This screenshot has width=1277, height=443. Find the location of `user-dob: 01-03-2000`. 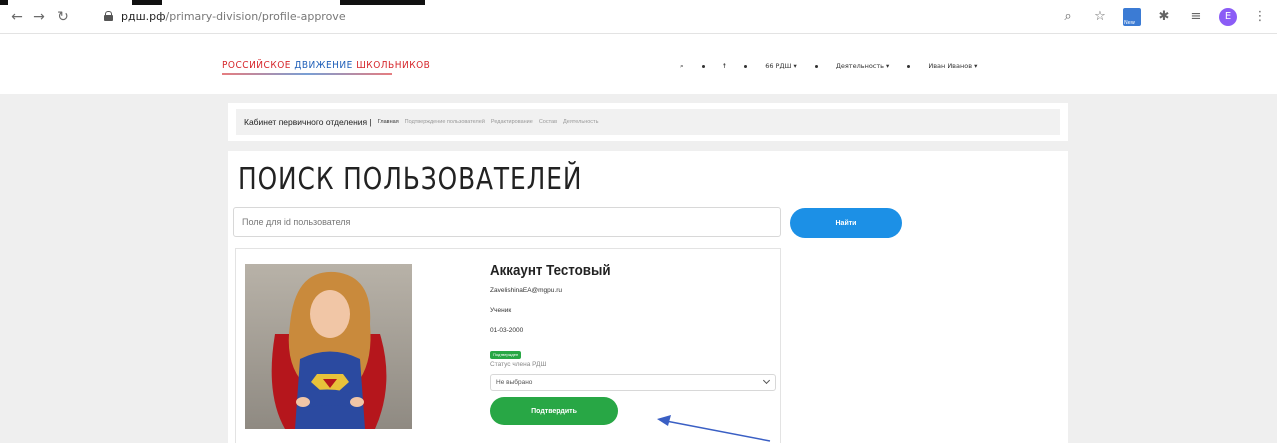

user-dob: 01-03-2000 is located at coordinates (507, 330).